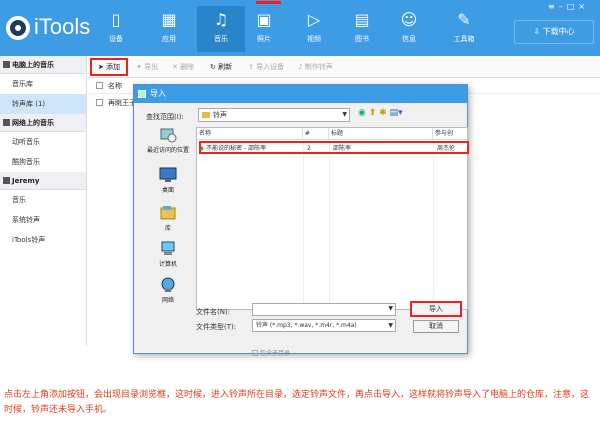 The height and width of the screenshot is (430, 600). What do you see at coordinates (43, 240) in the screenshot?
I see `sidebar-item-itools-ringtones: iTools铃声` at bounding box center [43, 240].